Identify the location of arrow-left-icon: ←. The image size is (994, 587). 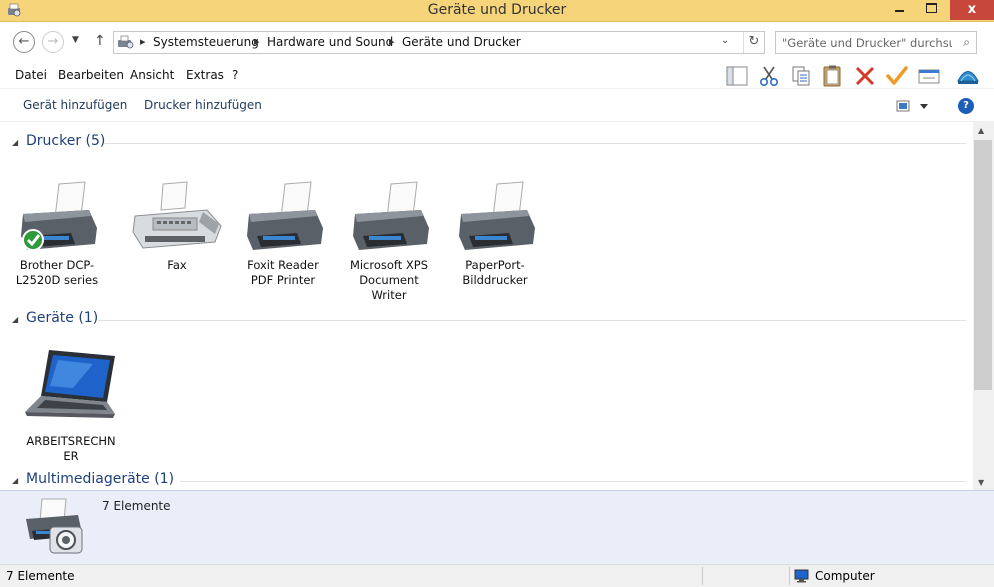
(24, 41).